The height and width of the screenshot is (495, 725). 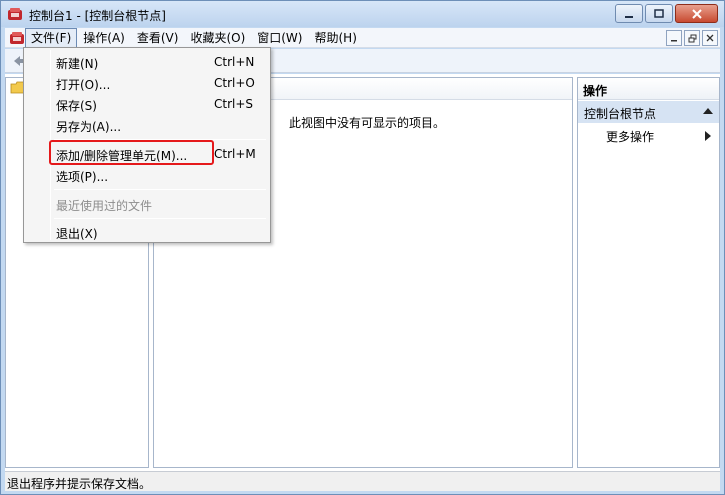 What do you see at coordinates (362, 481) in the screenshot?
I see `status-bar: 退出程序并提示保存文档。` at bounding box center [362, 481].